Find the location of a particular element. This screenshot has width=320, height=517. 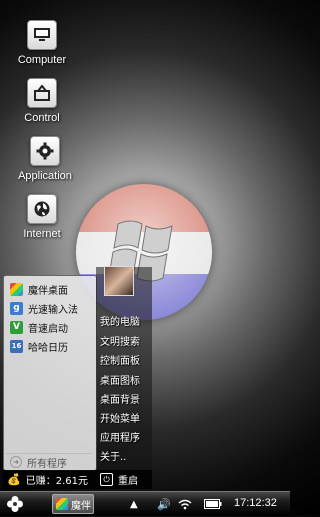

desktop-icon-label: Control is located at coordinates (42, 118).